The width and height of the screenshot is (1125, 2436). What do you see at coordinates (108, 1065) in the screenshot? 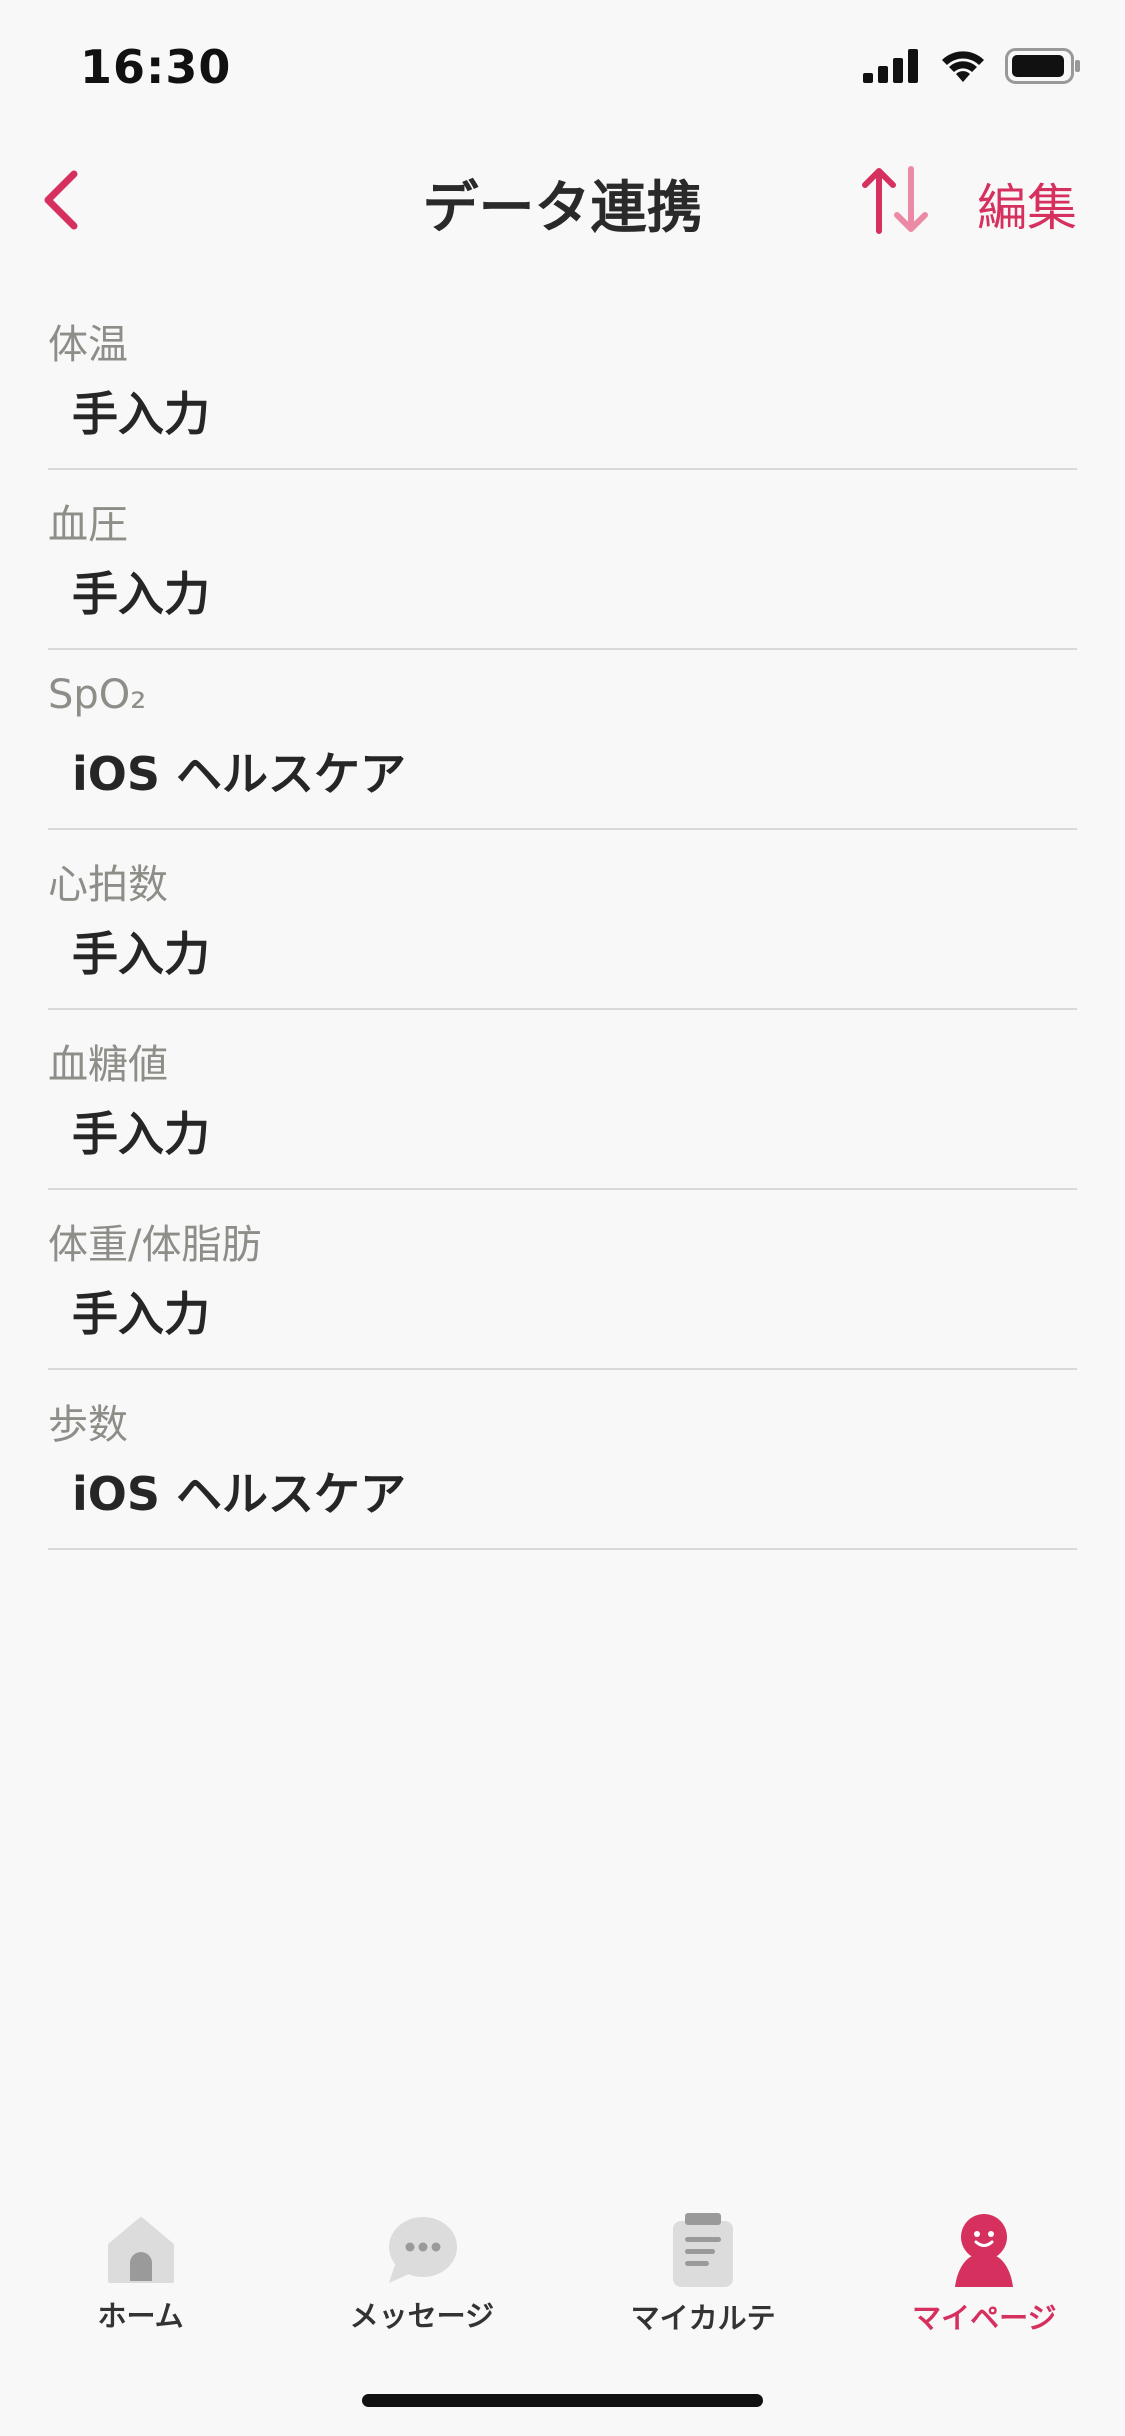
I see `list-item-label: 血糖値` at bounding box center [108, 1065].